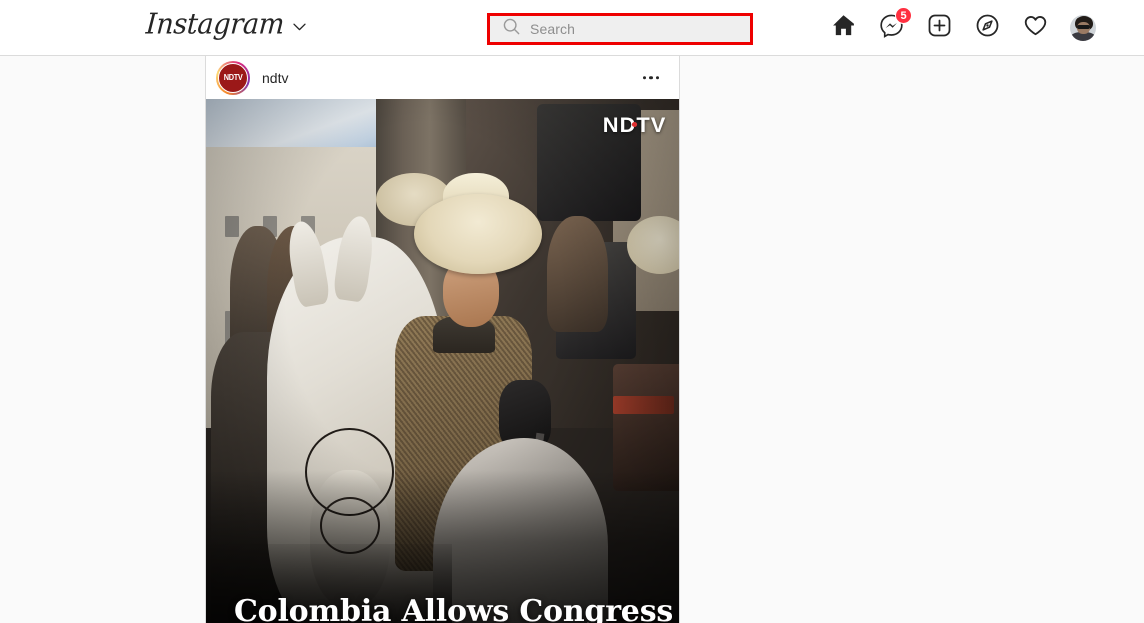 The height and width of the screenshot is (623, 1144). I want to click on search-input: Search, so click(620, 29).